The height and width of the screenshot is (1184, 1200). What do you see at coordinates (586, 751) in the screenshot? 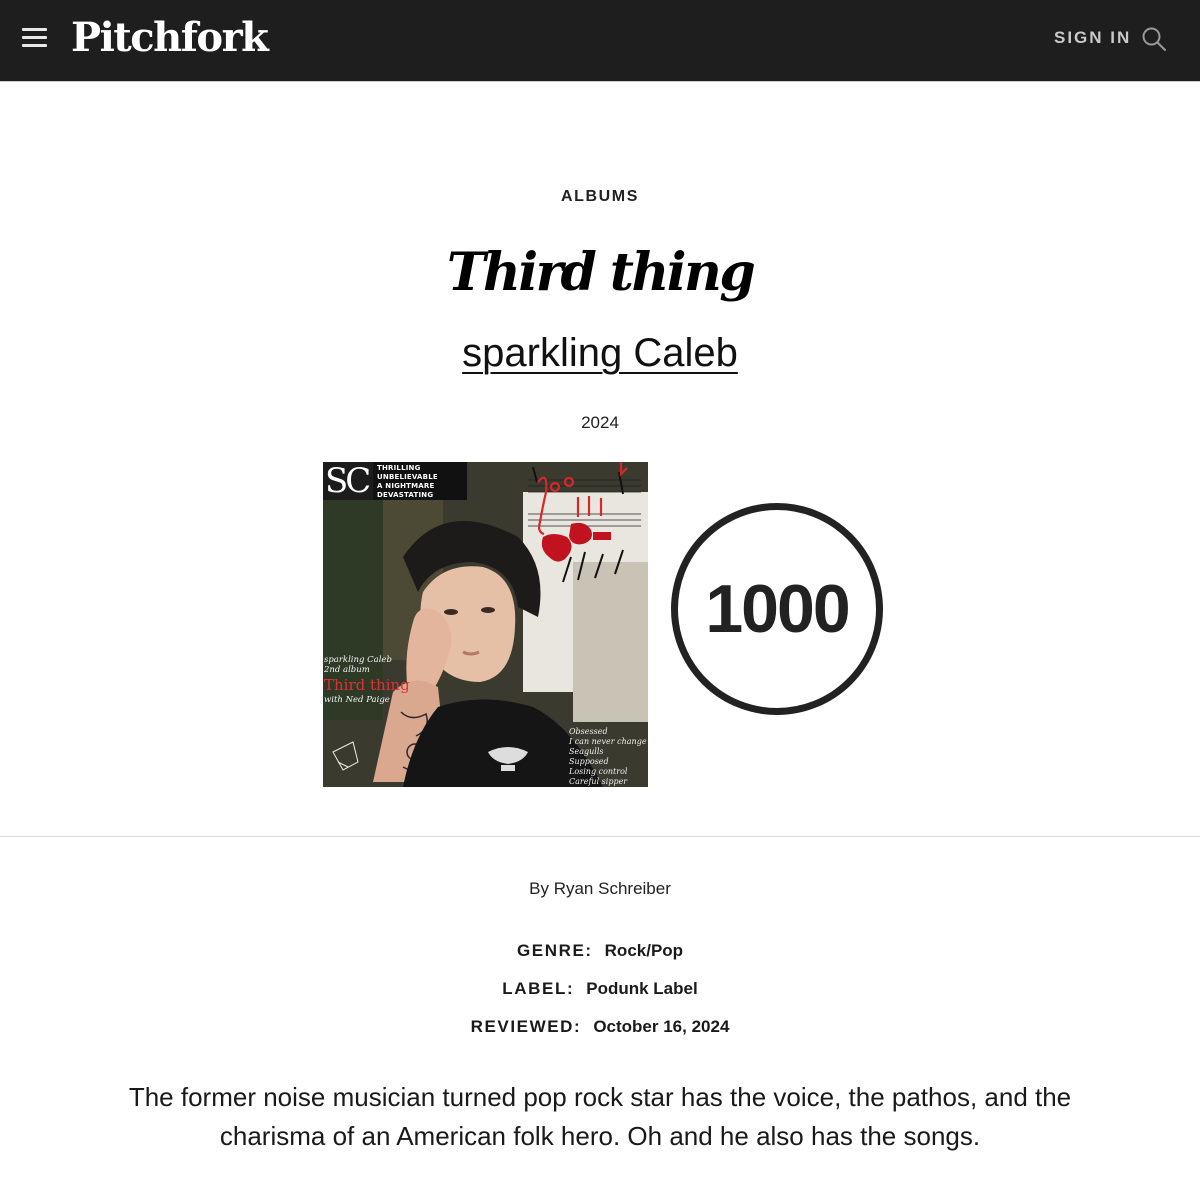
I see `cover-track: Seagulls` at bounding box center [586, 751].